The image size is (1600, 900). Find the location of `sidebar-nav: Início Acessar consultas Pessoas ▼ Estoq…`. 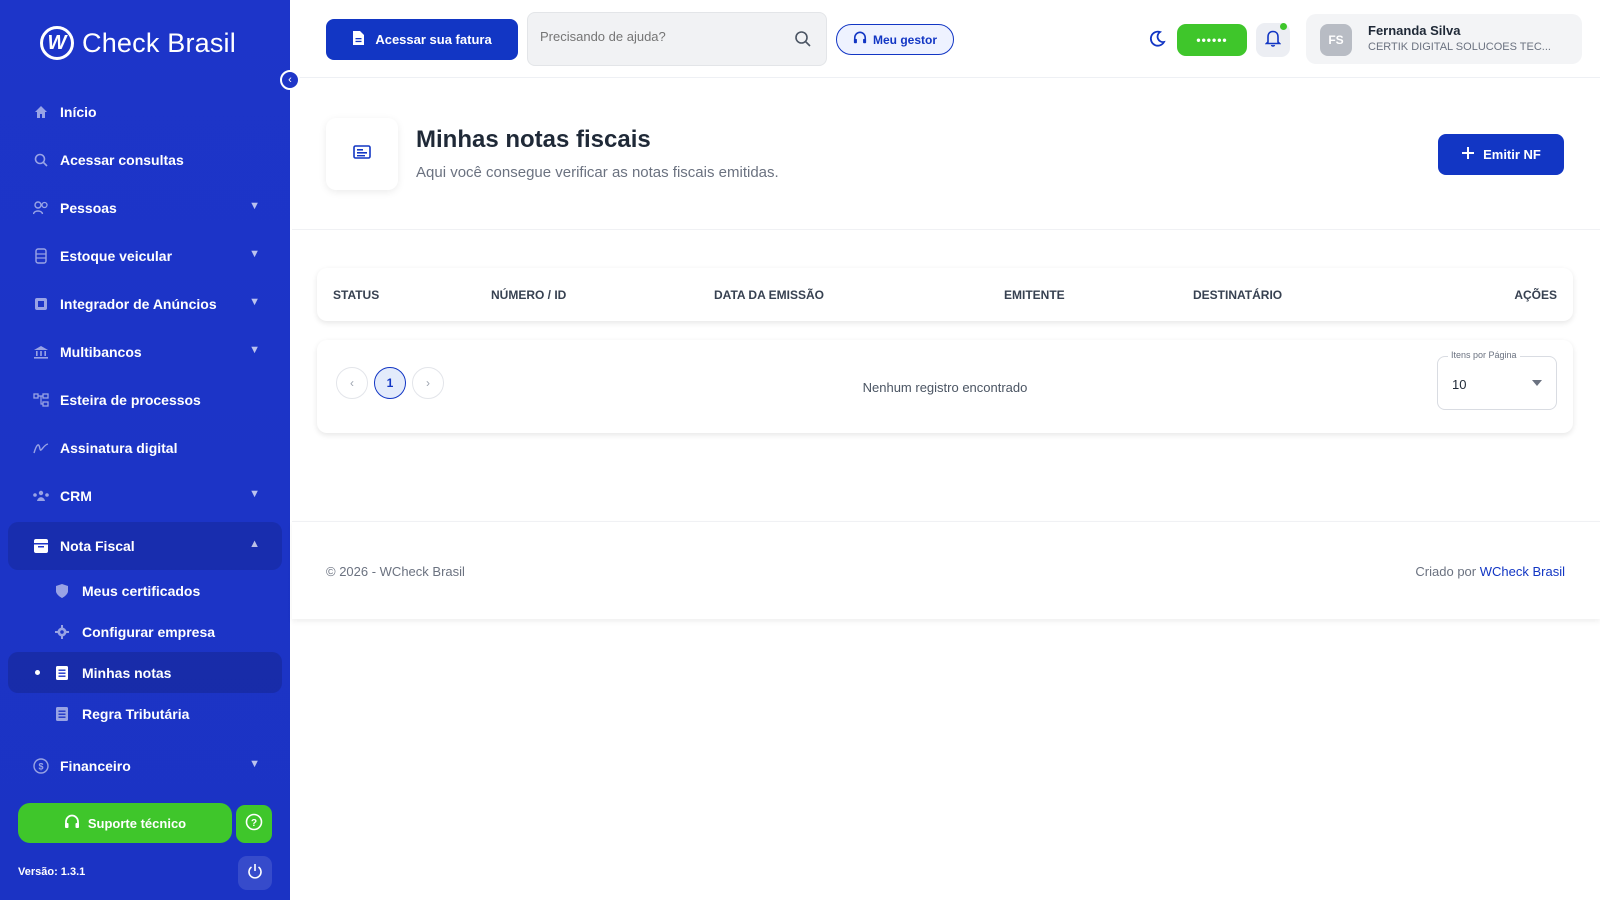

sidebar-nav: Início Acessar consultas Pessoas ▼ Estoq… is located at coordinates (145, 439).